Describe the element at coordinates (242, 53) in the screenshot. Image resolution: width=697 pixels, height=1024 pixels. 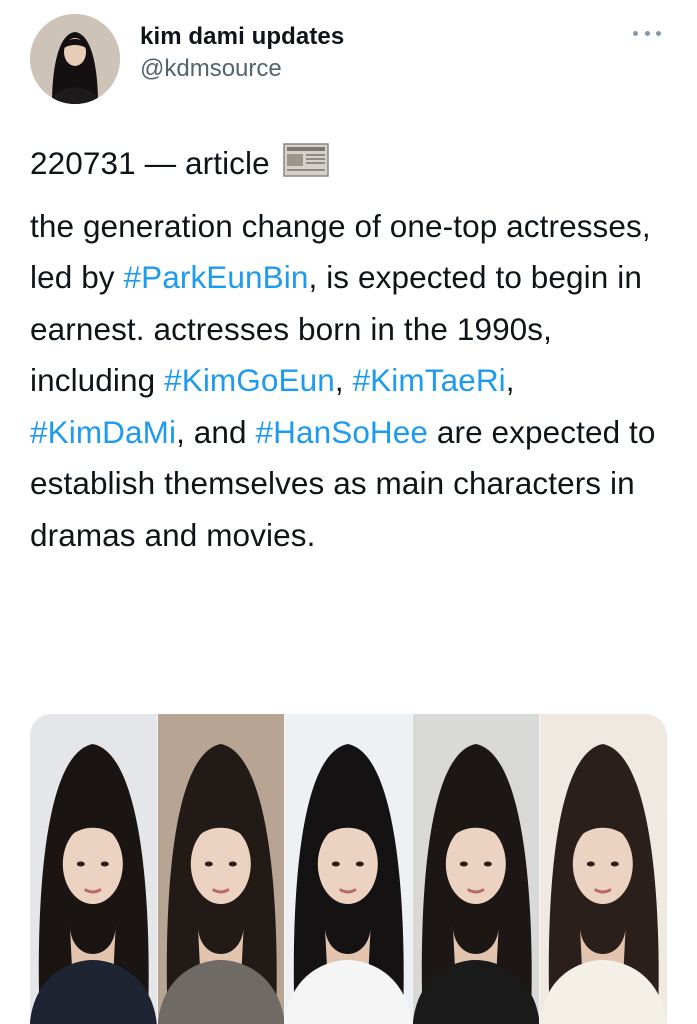
I see `user-names: kim dami updates @kdmsource` at that location.